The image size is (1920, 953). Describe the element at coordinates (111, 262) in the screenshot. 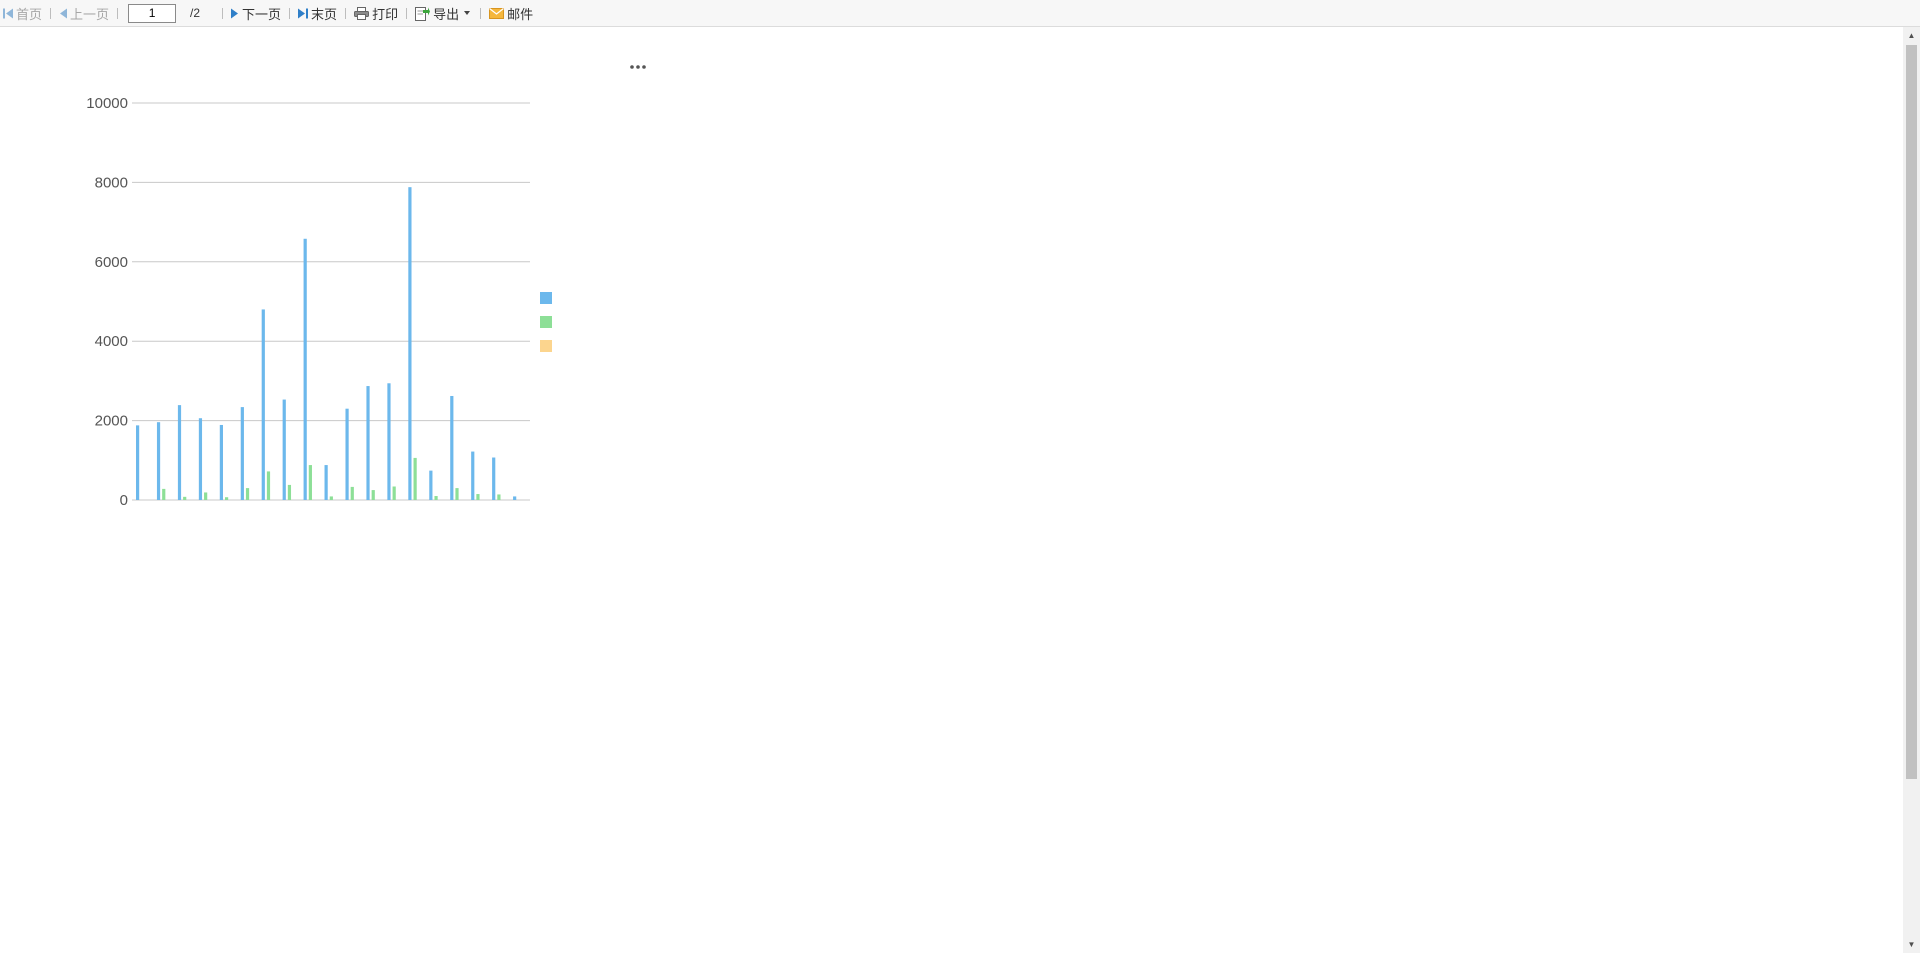

I see `y-tick-label: 6000` at that location.